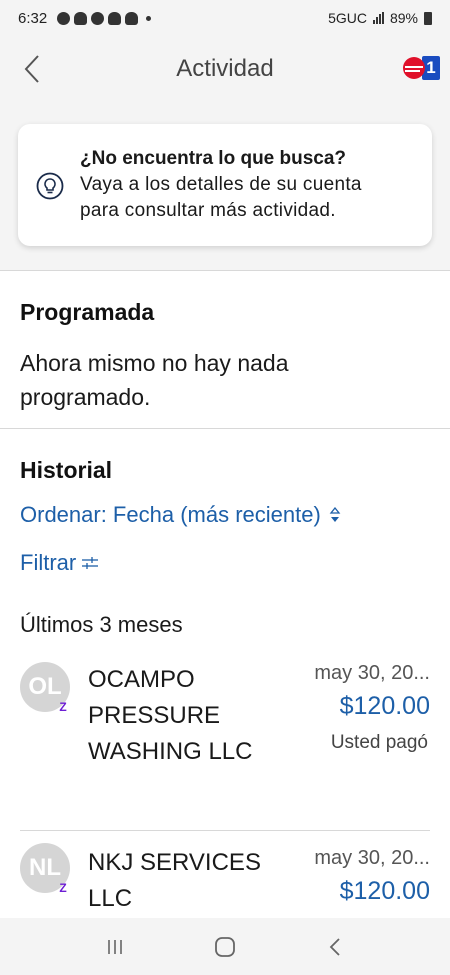 The height and width of the screenshot is (975, 450). What do you see at coordinates (174, 862) in the screenshot?
I see `merchant-name-line1: NKJ SERVICES` at bounding box center [174, 862].